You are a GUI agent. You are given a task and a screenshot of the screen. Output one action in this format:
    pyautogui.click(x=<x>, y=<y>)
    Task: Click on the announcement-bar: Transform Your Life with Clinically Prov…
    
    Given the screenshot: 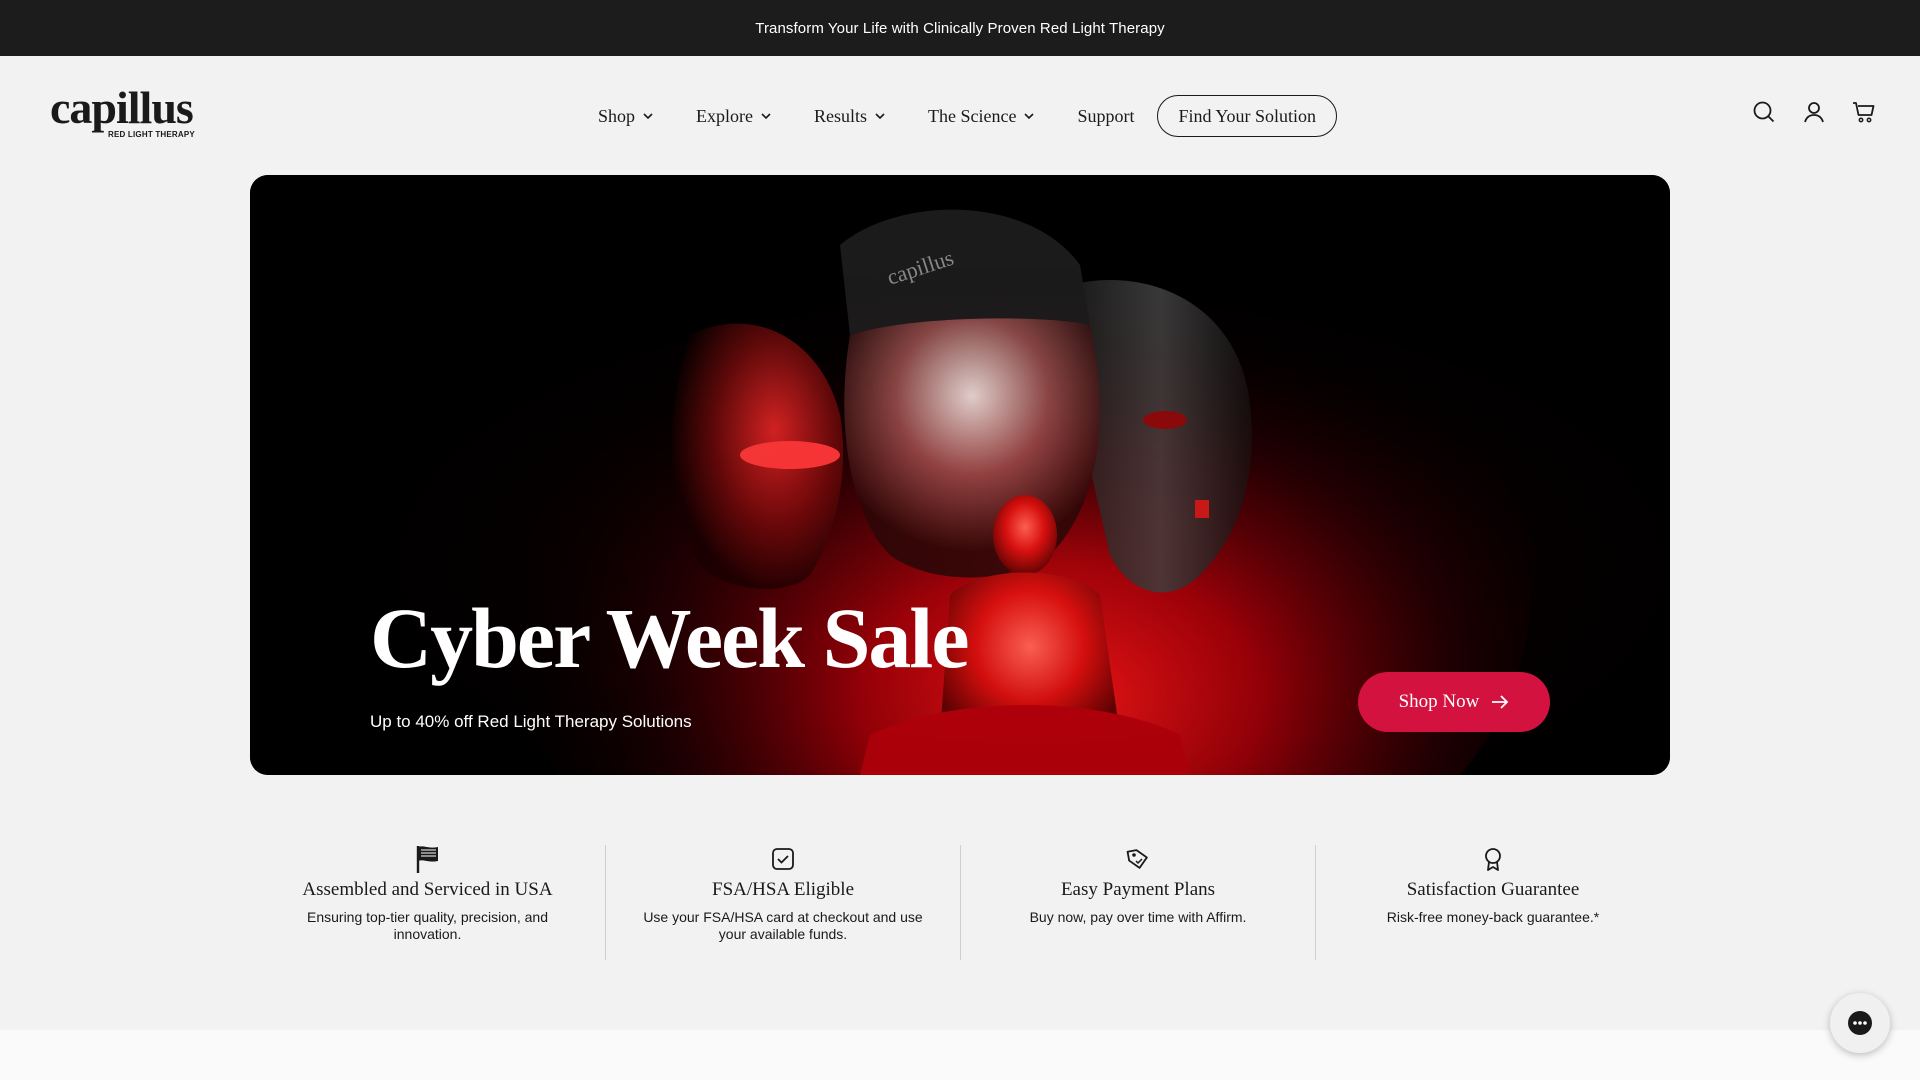 What is the action you would take?
    pyautogui.click(x=960, y=28)
    